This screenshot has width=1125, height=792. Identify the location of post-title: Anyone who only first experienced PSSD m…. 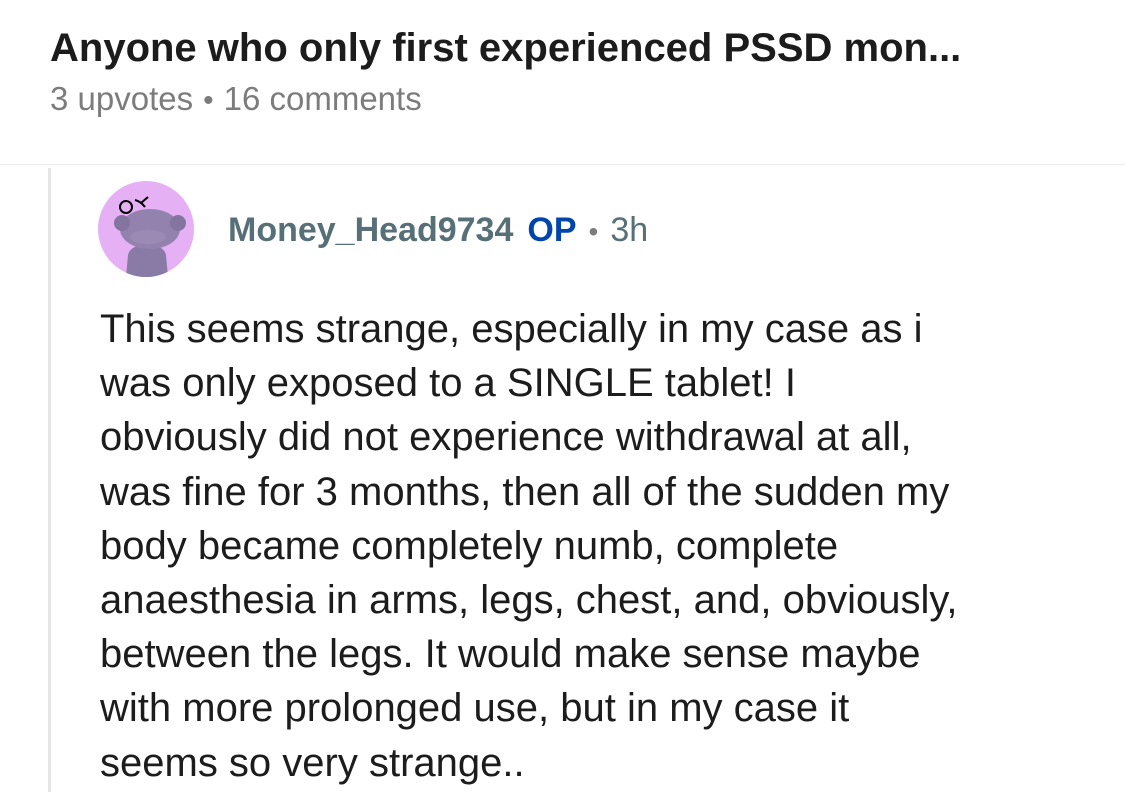
(505, 48).